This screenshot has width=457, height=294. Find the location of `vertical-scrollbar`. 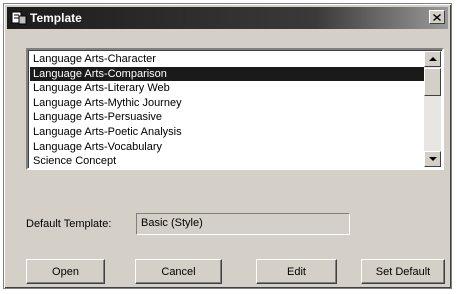

vertical-scrollbar is located at coordinates (432, 109).